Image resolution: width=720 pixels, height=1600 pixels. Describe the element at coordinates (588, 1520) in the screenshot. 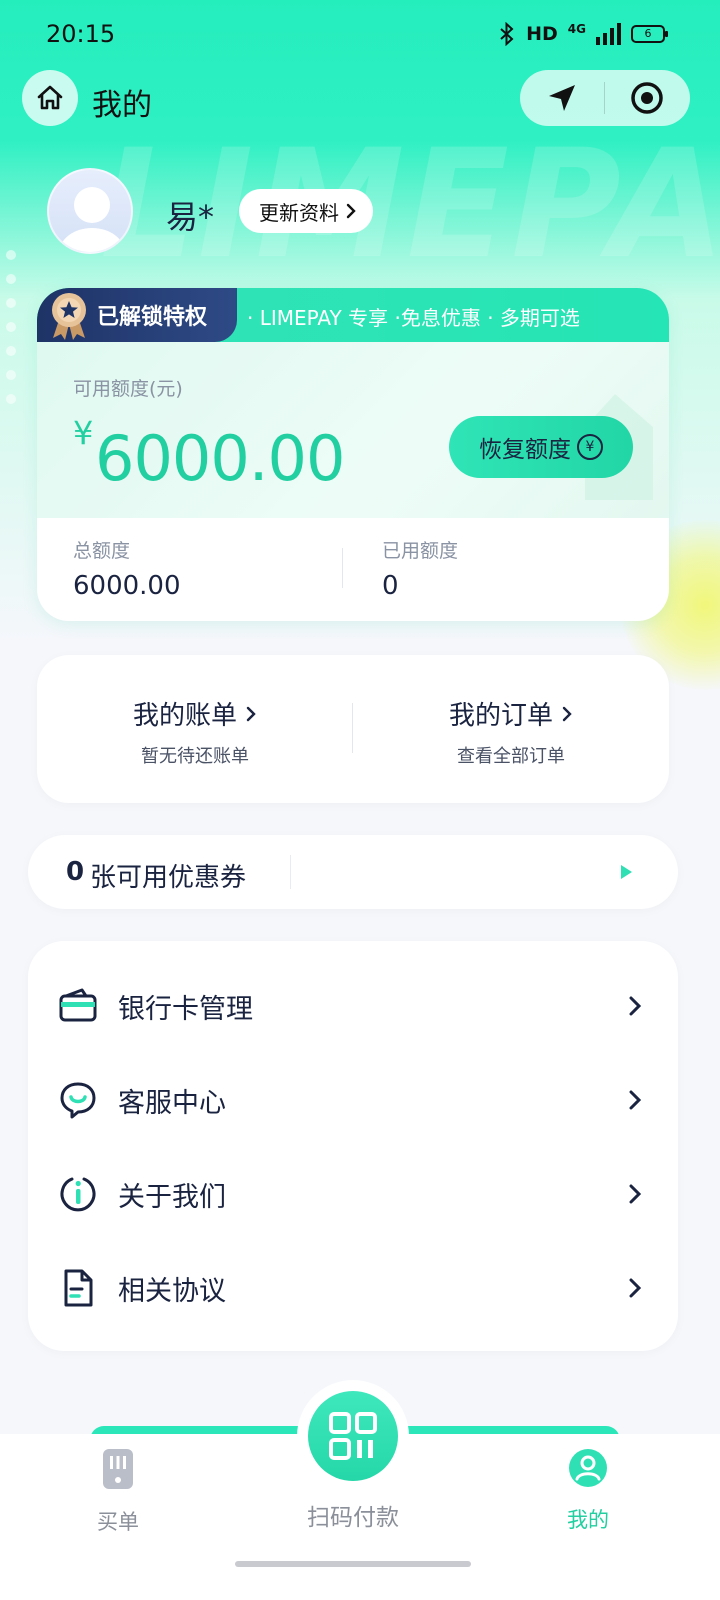

I see `tab-mine-label: 我的` at that location.